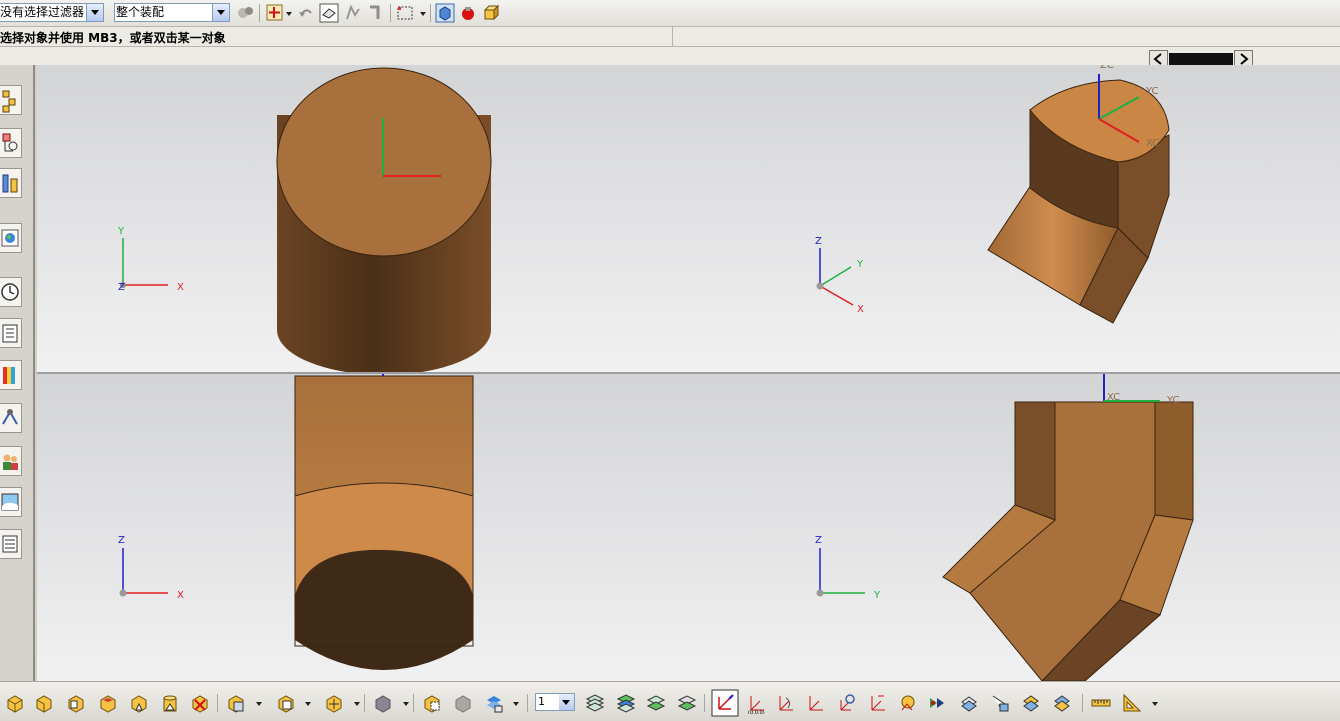 The height and width of the screenshot is (721, 1340). I want to click on view-right-icon, so click(76, 703).